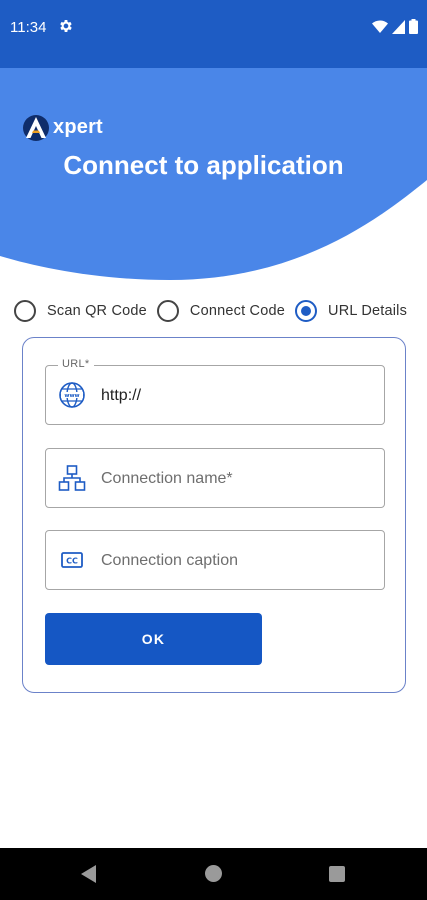  Describe the element at coordinates (306, 311) in the screenshot. I see `radio-button-selected` at that location.